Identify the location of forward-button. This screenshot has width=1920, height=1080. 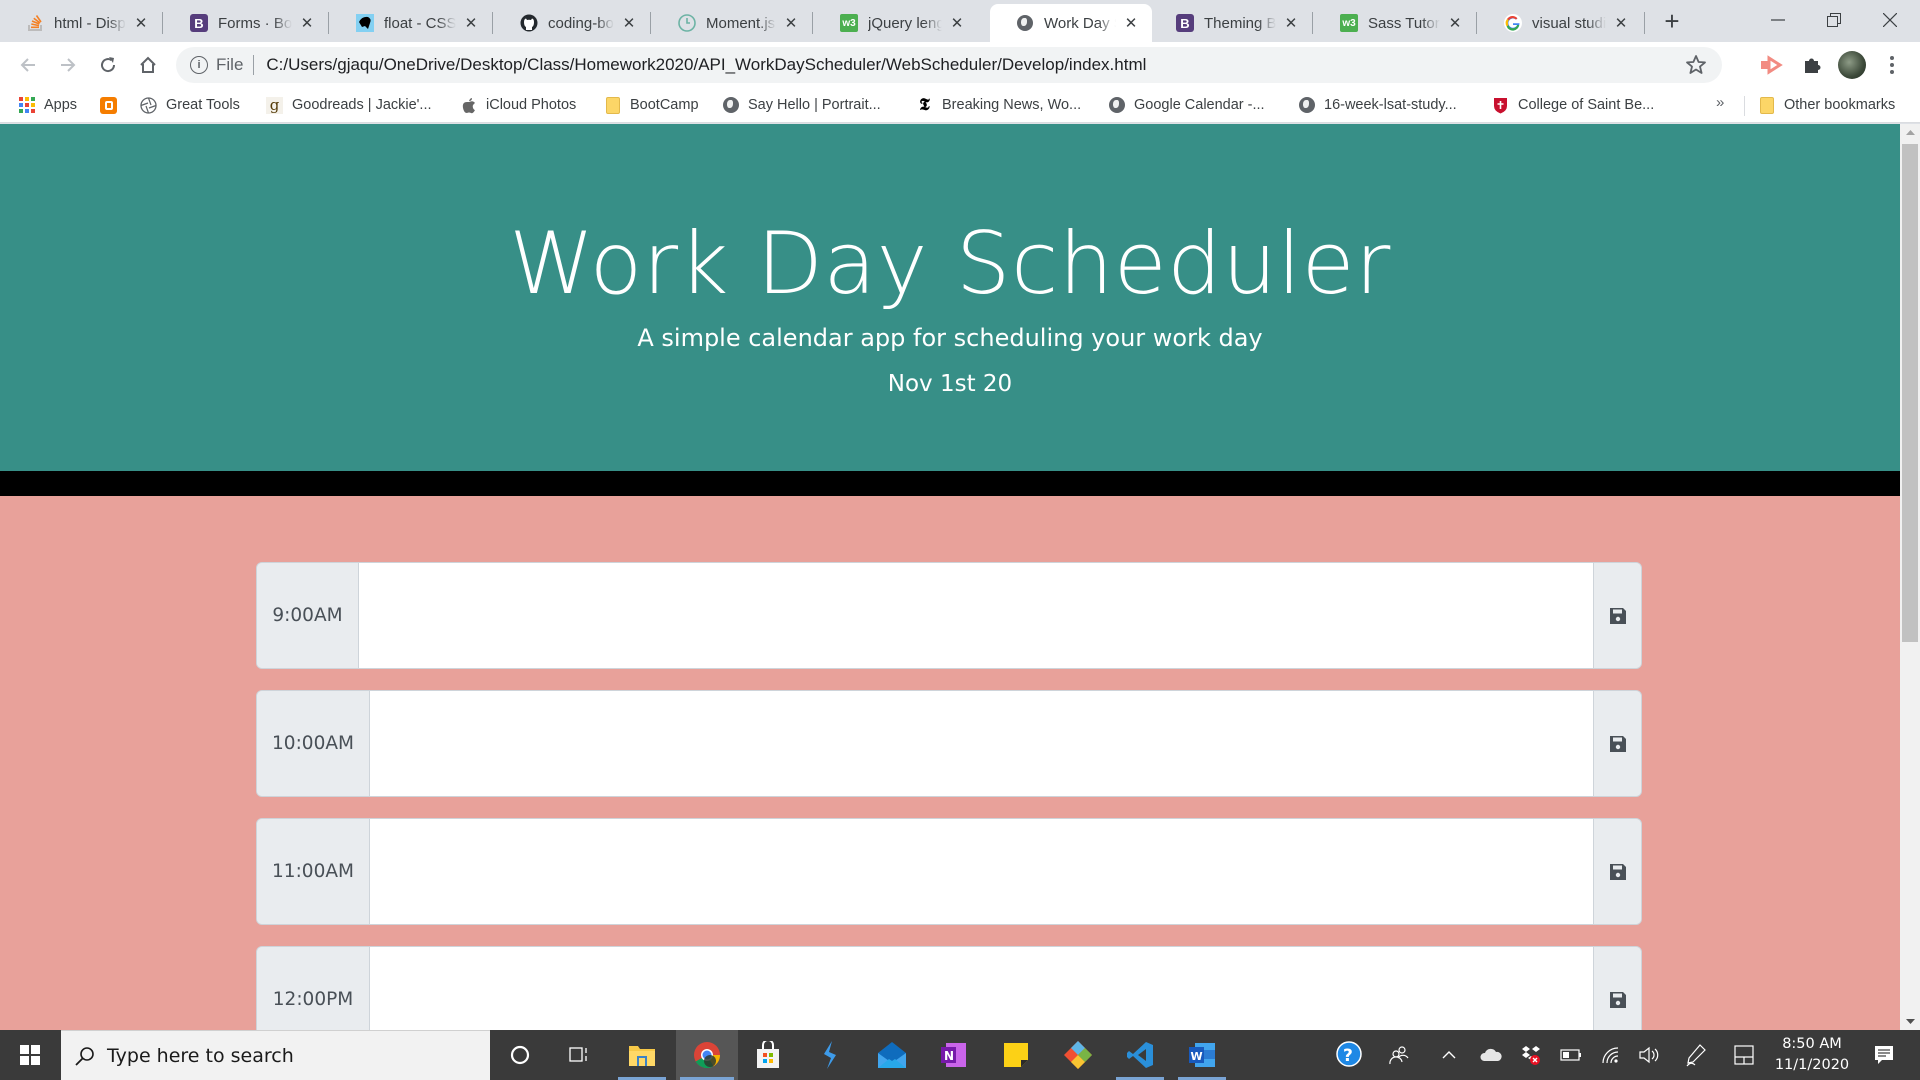
(68, 65).